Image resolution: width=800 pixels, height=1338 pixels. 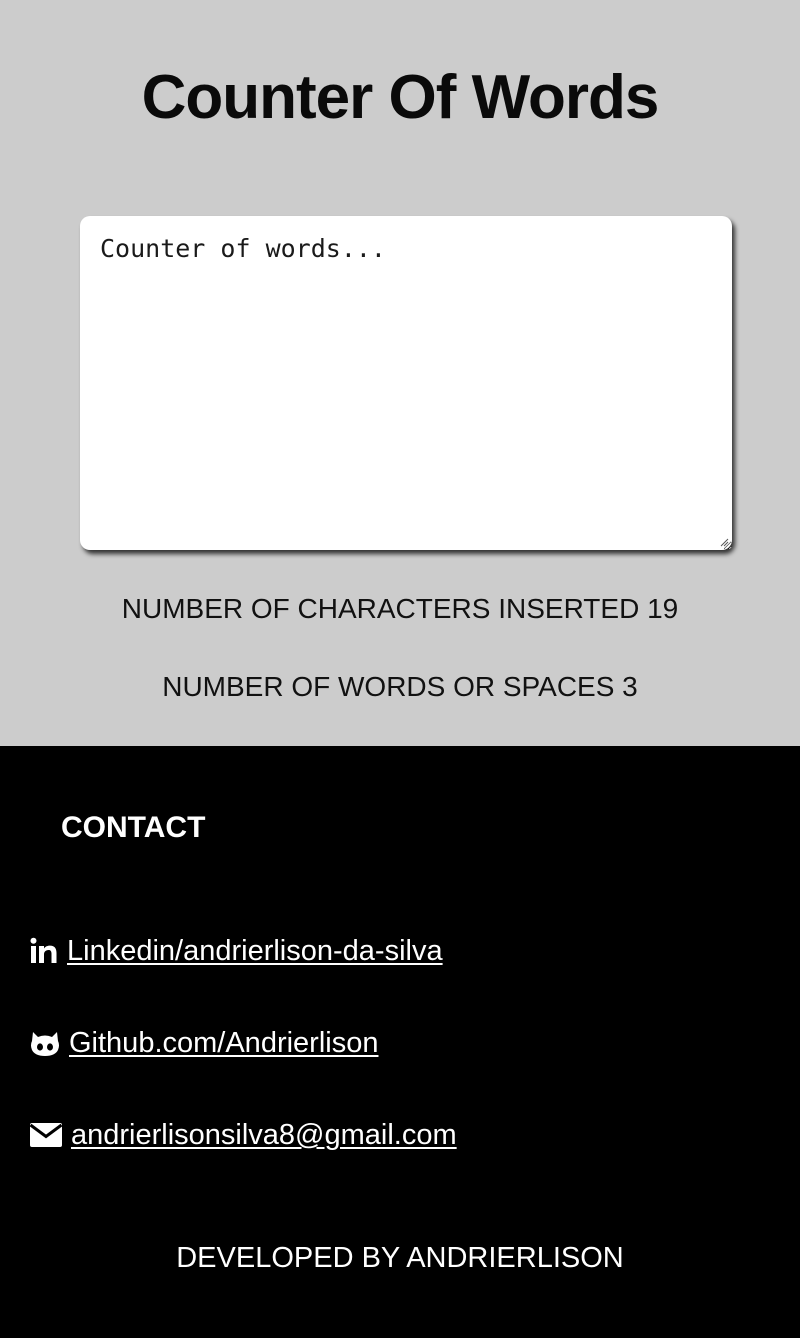 I want to click on page-title: Counter Of Words, so click(x=400, y=97).